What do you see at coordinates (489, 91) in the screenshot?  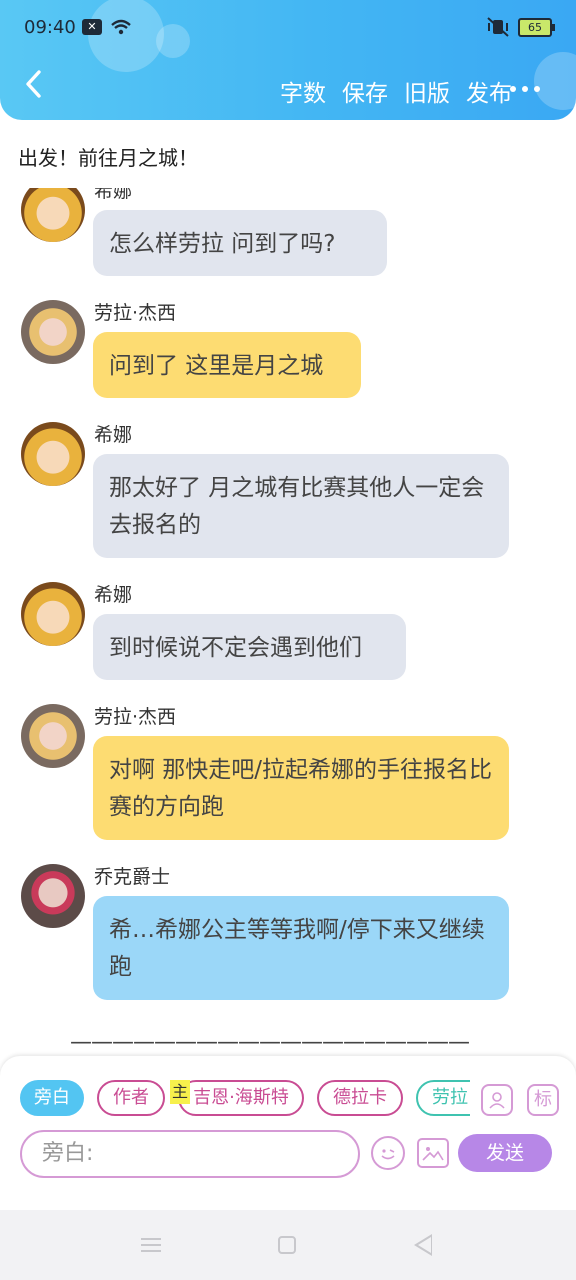 I see `publish-button: 发布` at bounding box center [489, 91].